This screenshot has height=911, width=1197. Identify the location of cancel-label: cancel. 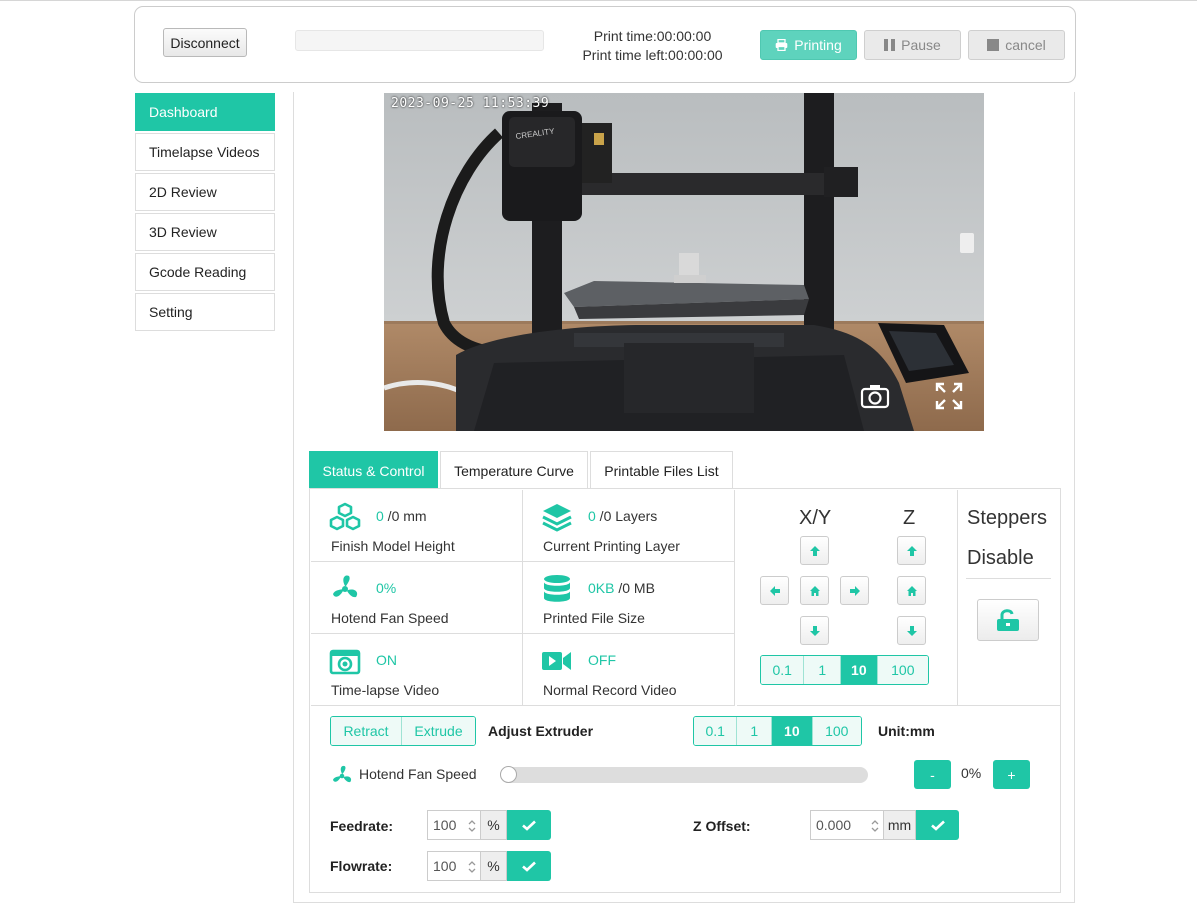
(1025, 45).